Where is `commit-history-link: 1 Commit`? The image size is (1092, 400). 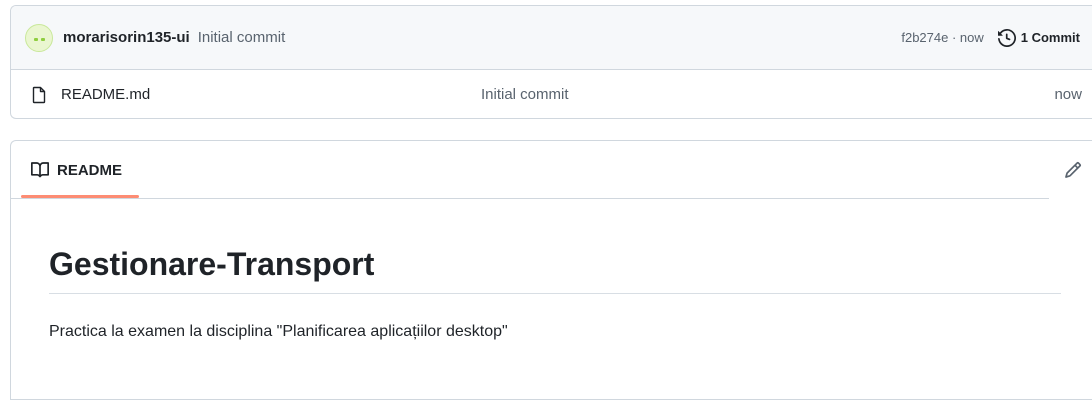
commit-history-link: 1 Commit is located at coordinates (1038, 37).